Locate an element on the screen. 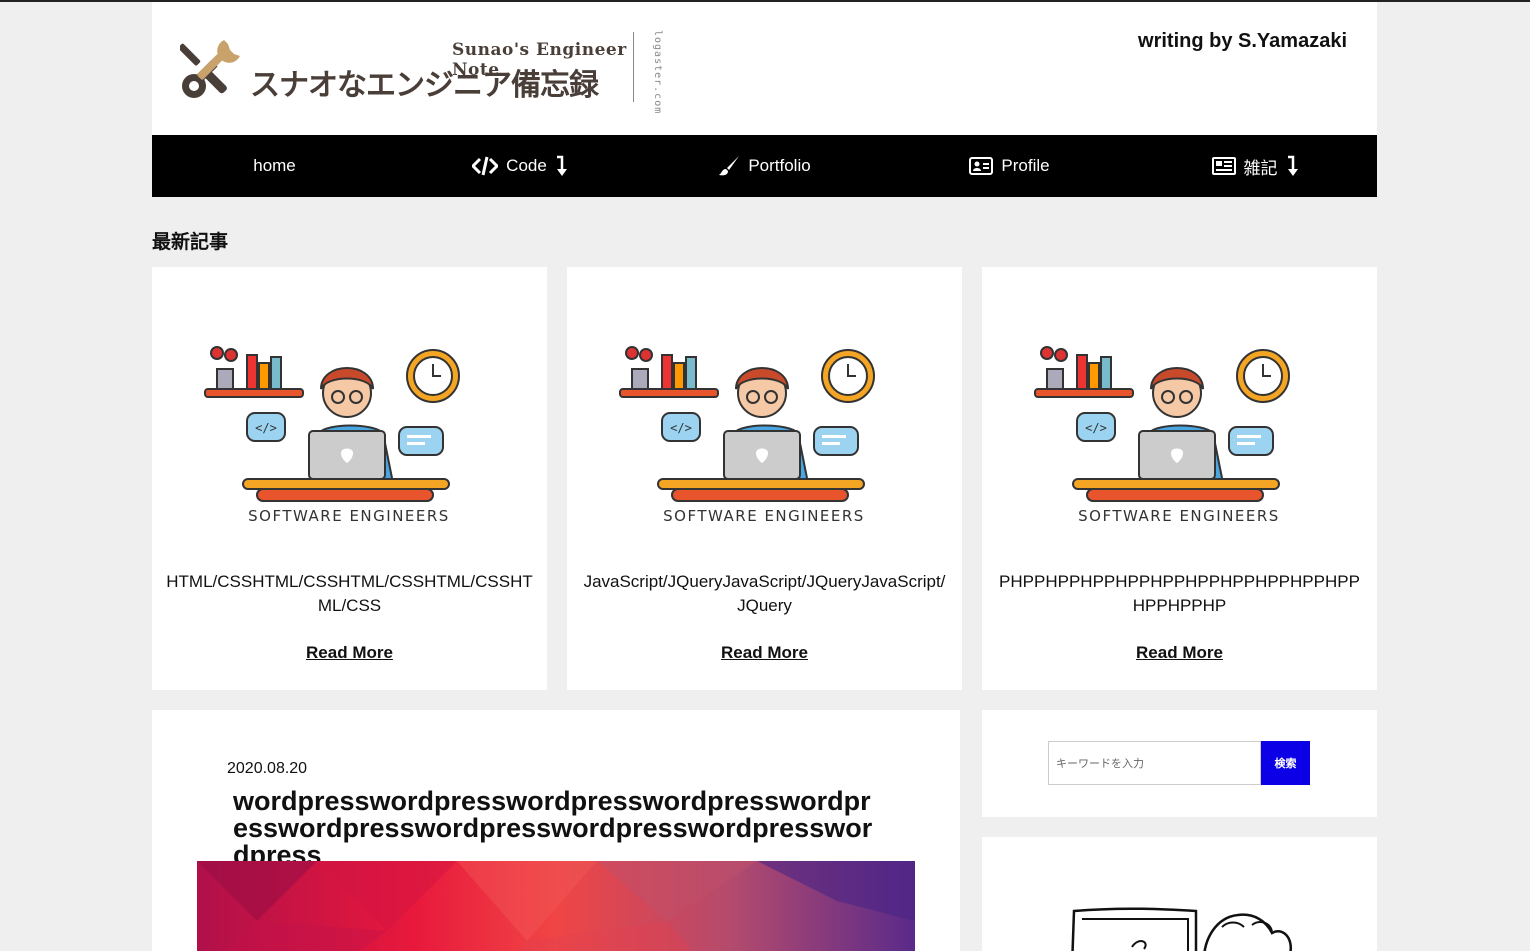 This screenshot has height=951, width=1530. search-button: 検索 is located at coordinates (1285, 763).